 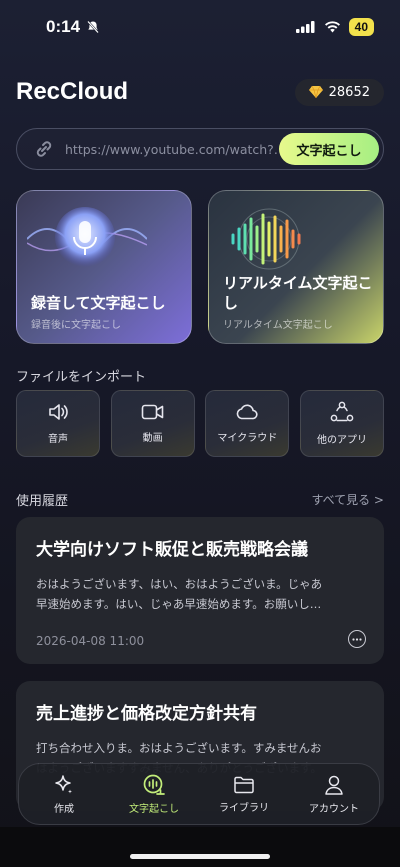 What do you see at coordinates (349, 92) in the screenshot?
I see `points-count: 28652` at bounding box center [349, 92].